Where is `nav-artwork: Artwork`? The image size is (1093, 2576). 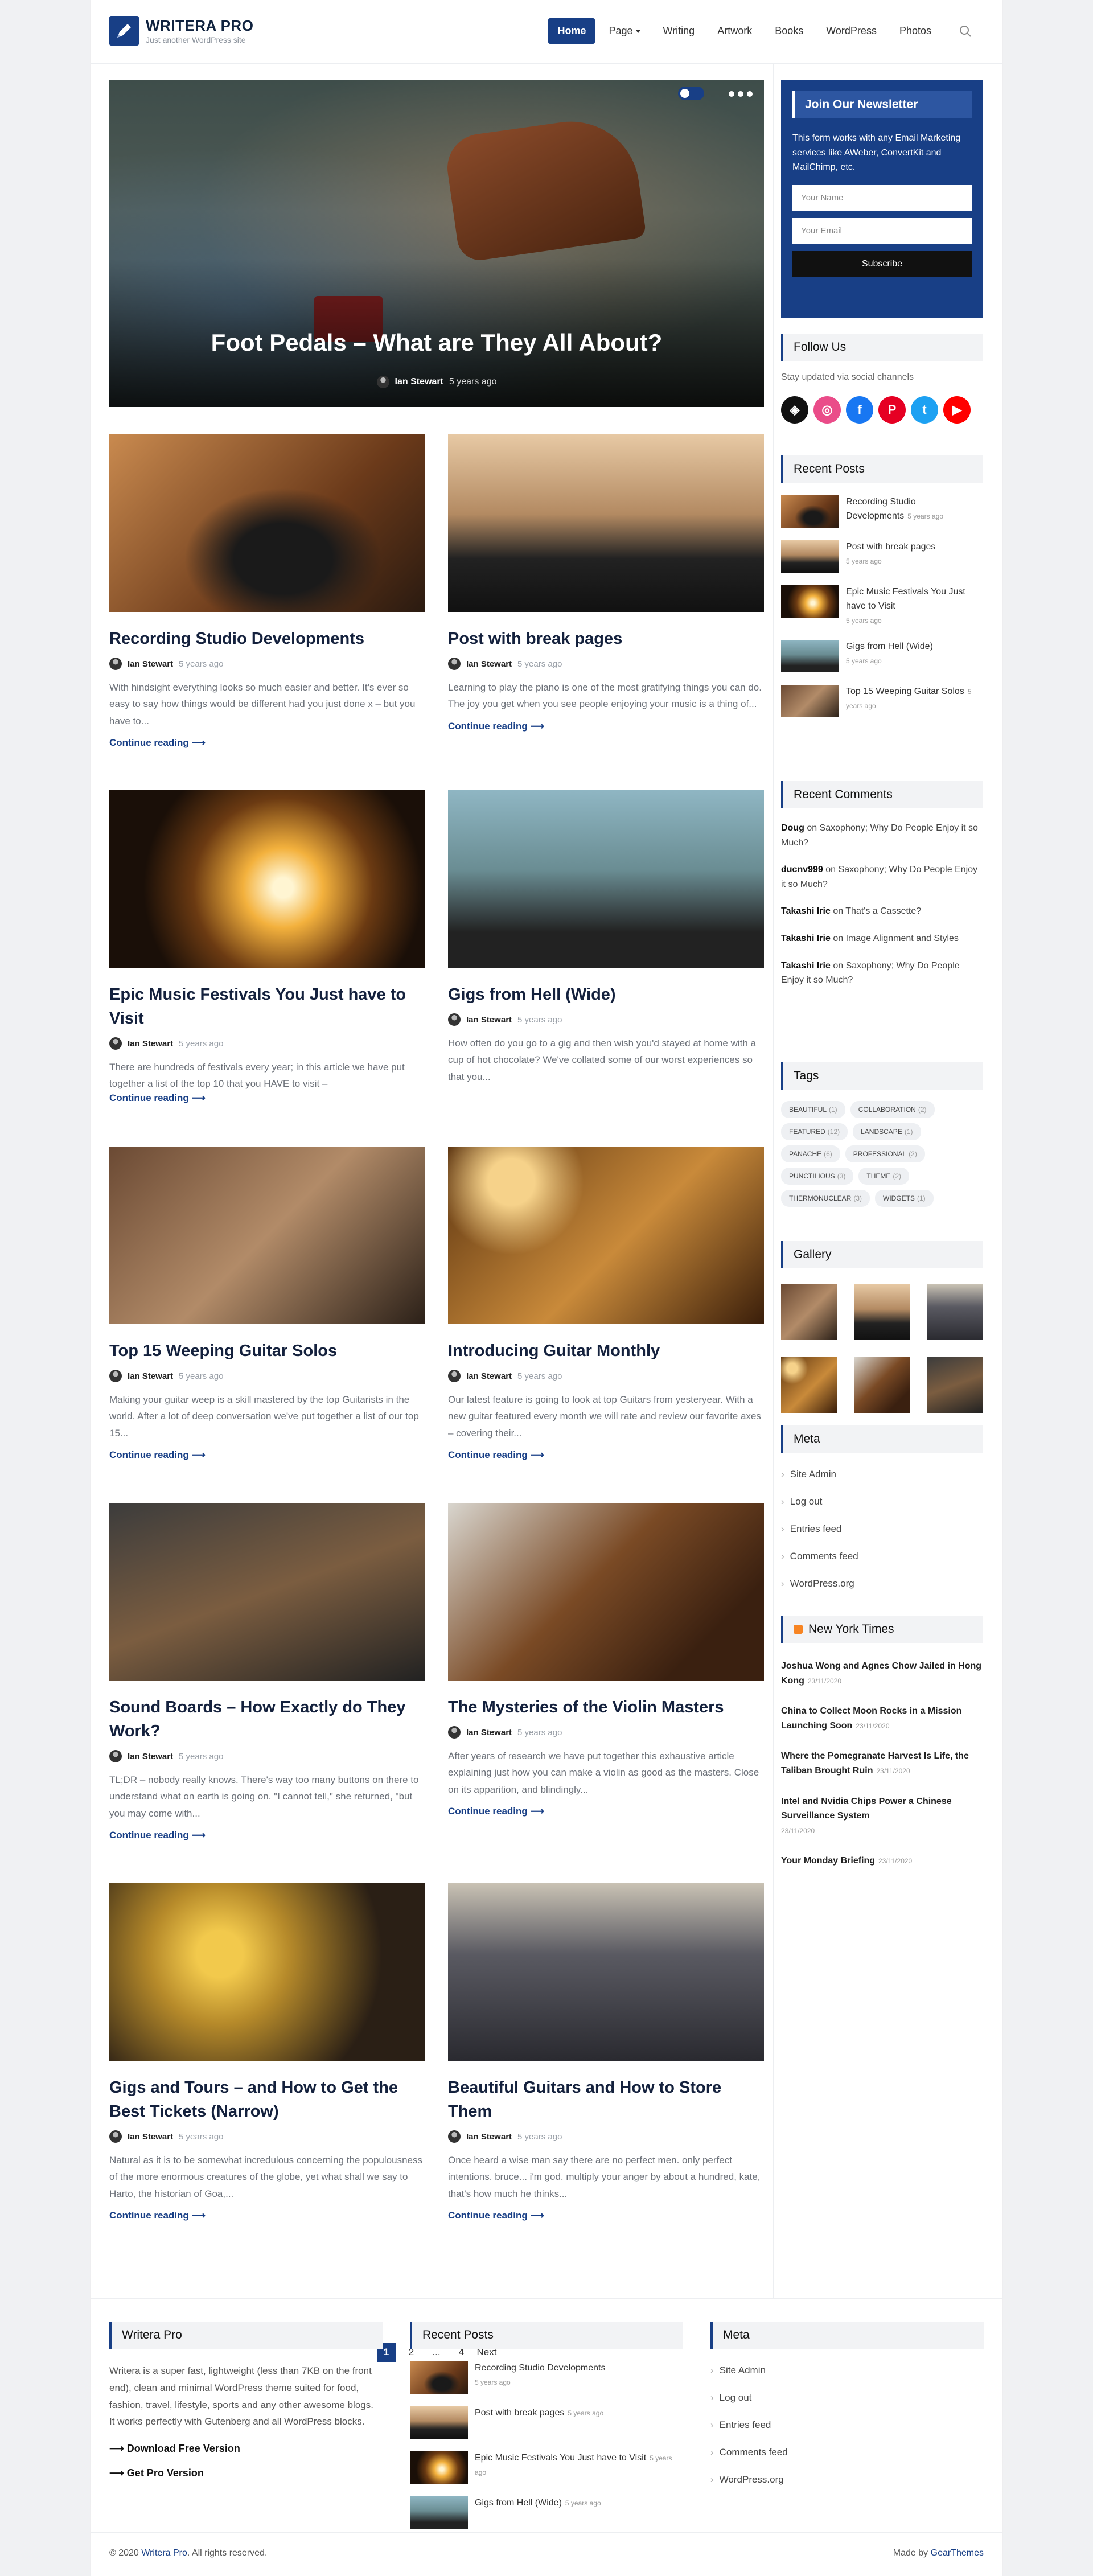
nav-artwork: Artwork is located at coordinates (734, 31).